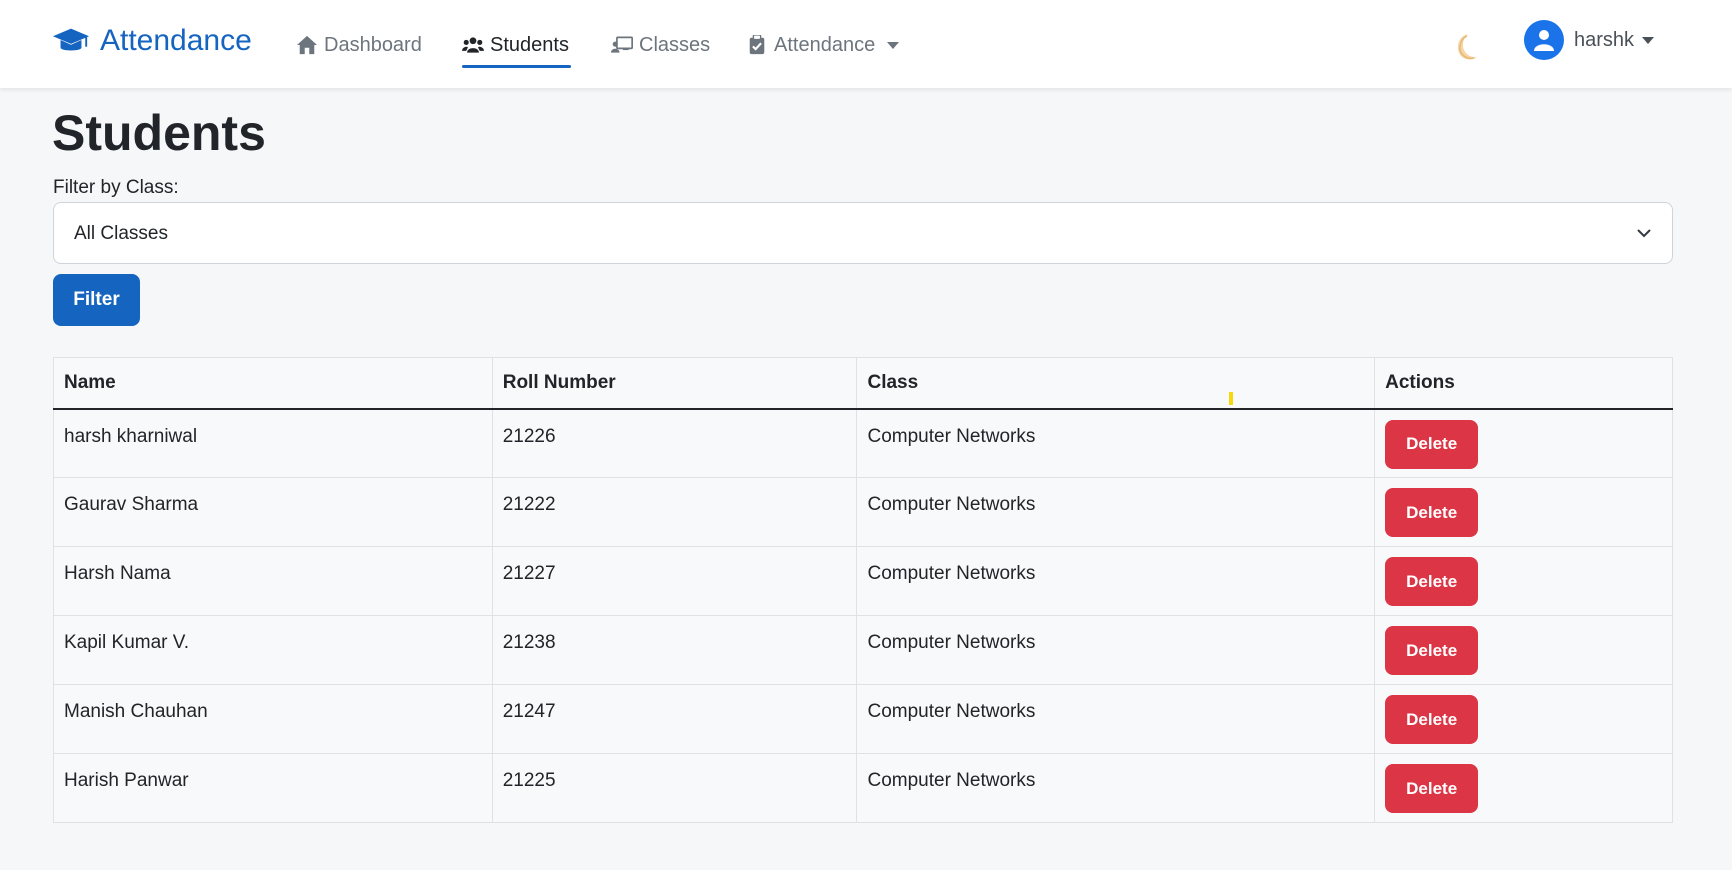  What do you see at coordinates (373, 44) in the screenshot?
I see `nav-dashboard-label: Dashboard` at bounding box center [373, 44].